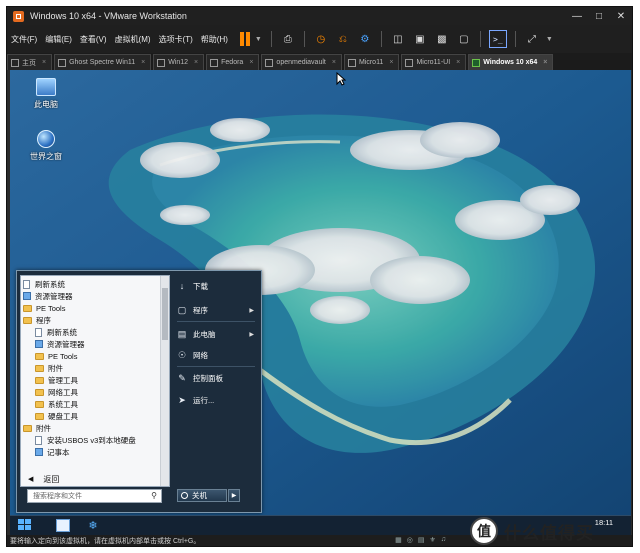 Image resolution: width=640 pixels, height=553 pixels. I want to click on scrollbar, so click(164, 381).